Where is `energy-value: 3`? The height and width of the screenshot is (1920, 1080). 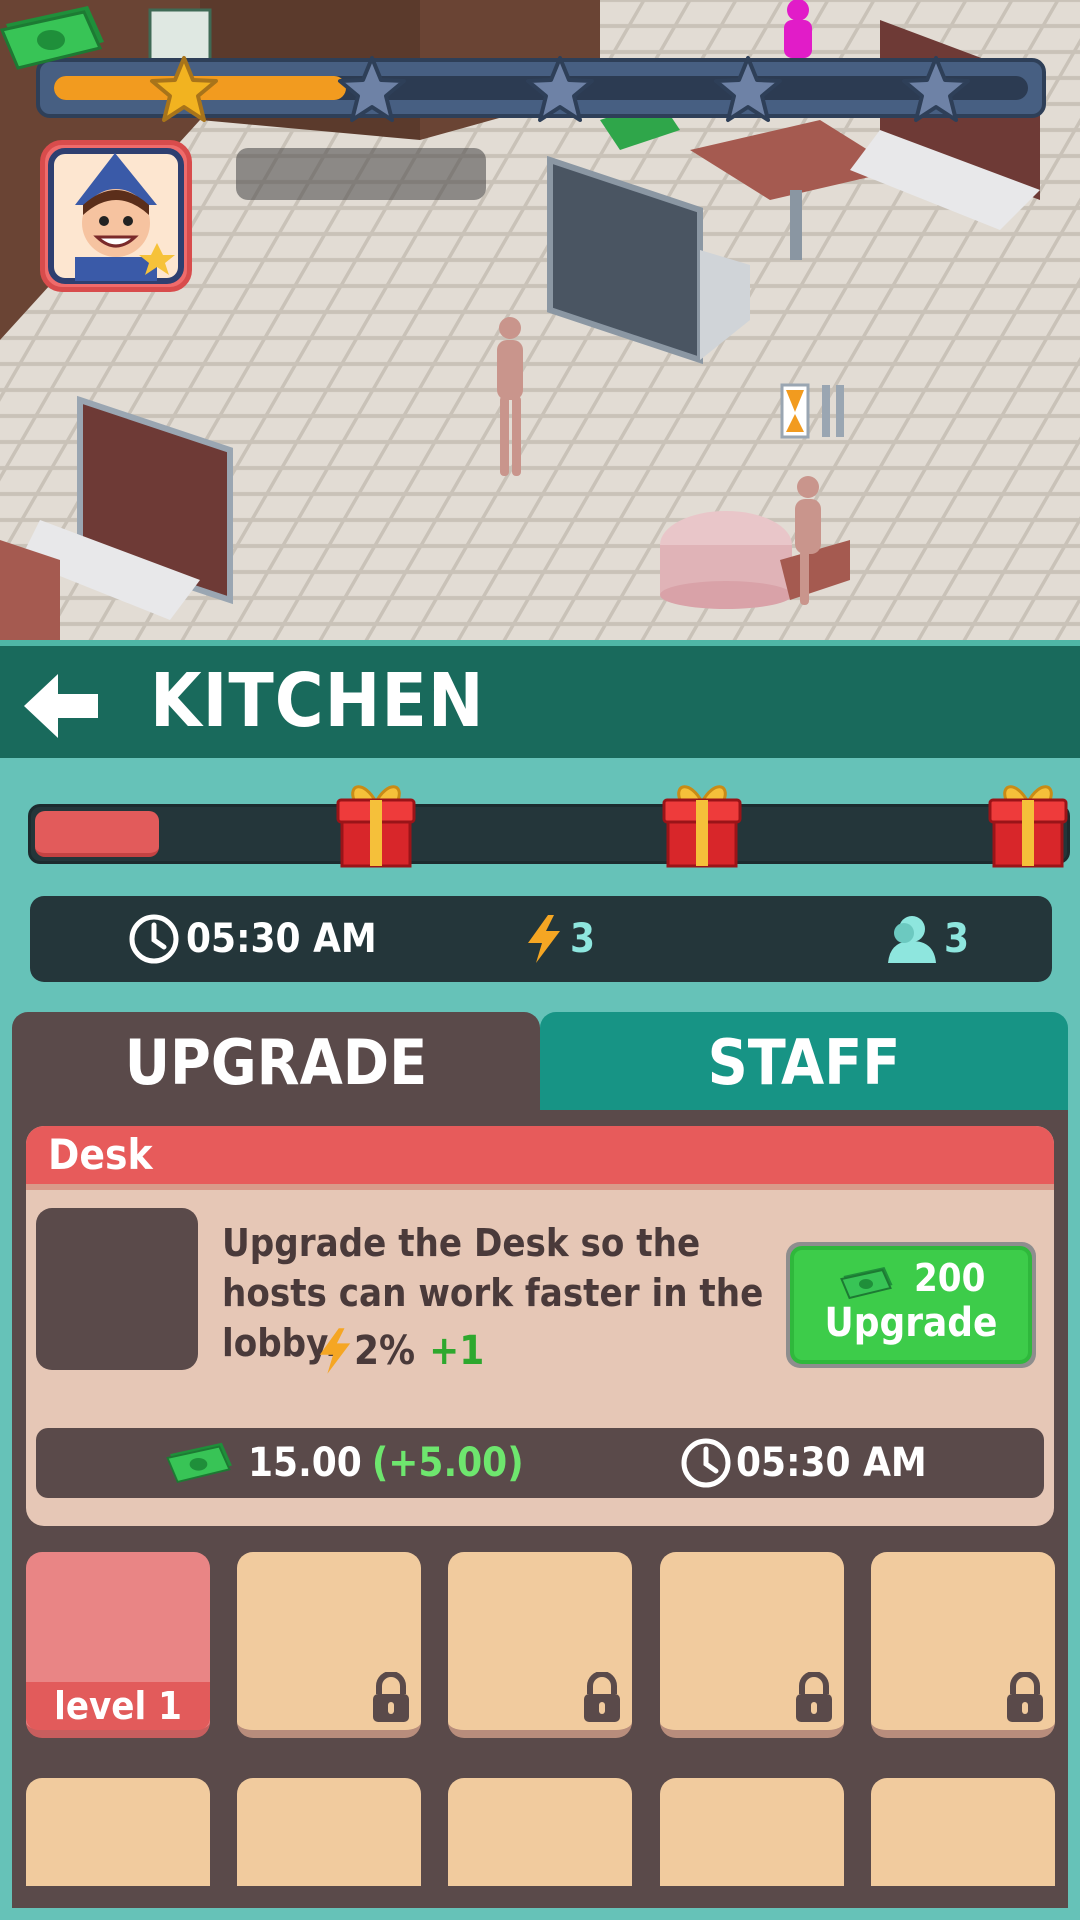 energy-value: 3 is located at coordinates (583, 939).